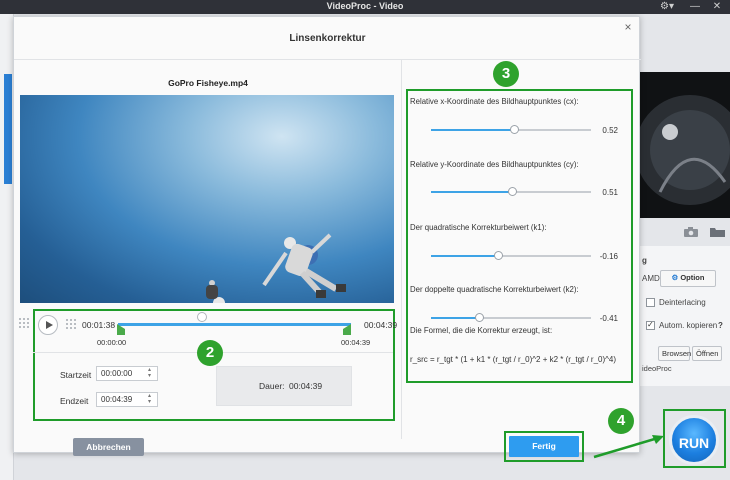 The width and height of the screenshot is (730, 480). What do you see at coordinates (691, 232) in the screenshot?
I see `camera-icon` at bounding box center [691, 232].